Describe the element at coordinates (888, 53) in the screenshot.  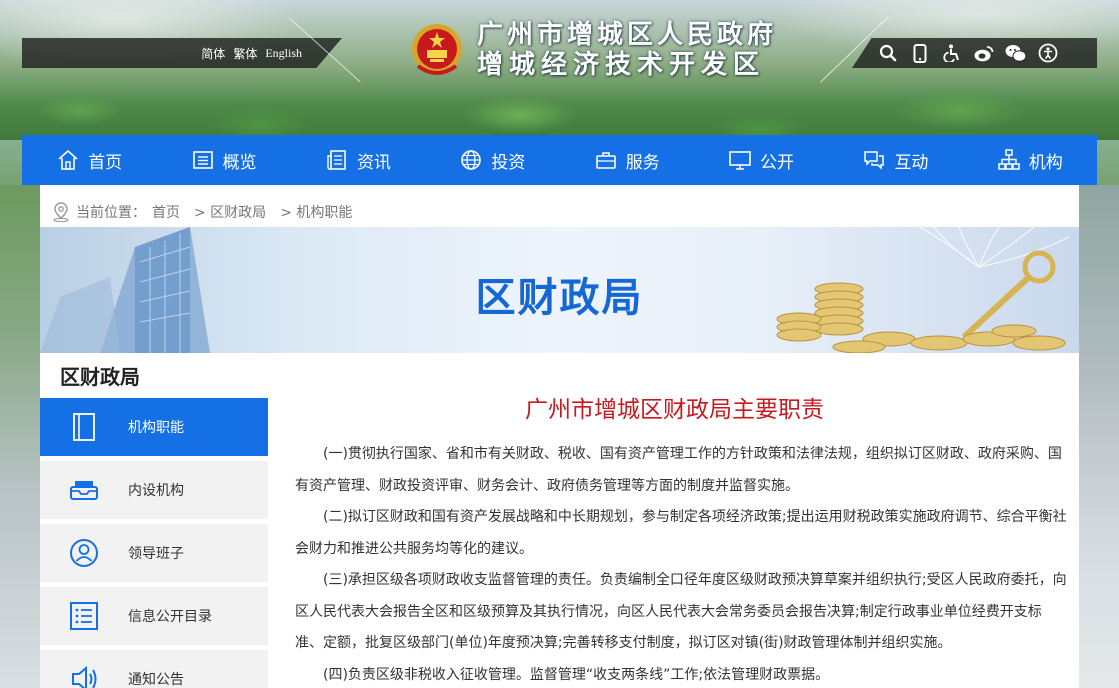
I see `search-icon` at that location.